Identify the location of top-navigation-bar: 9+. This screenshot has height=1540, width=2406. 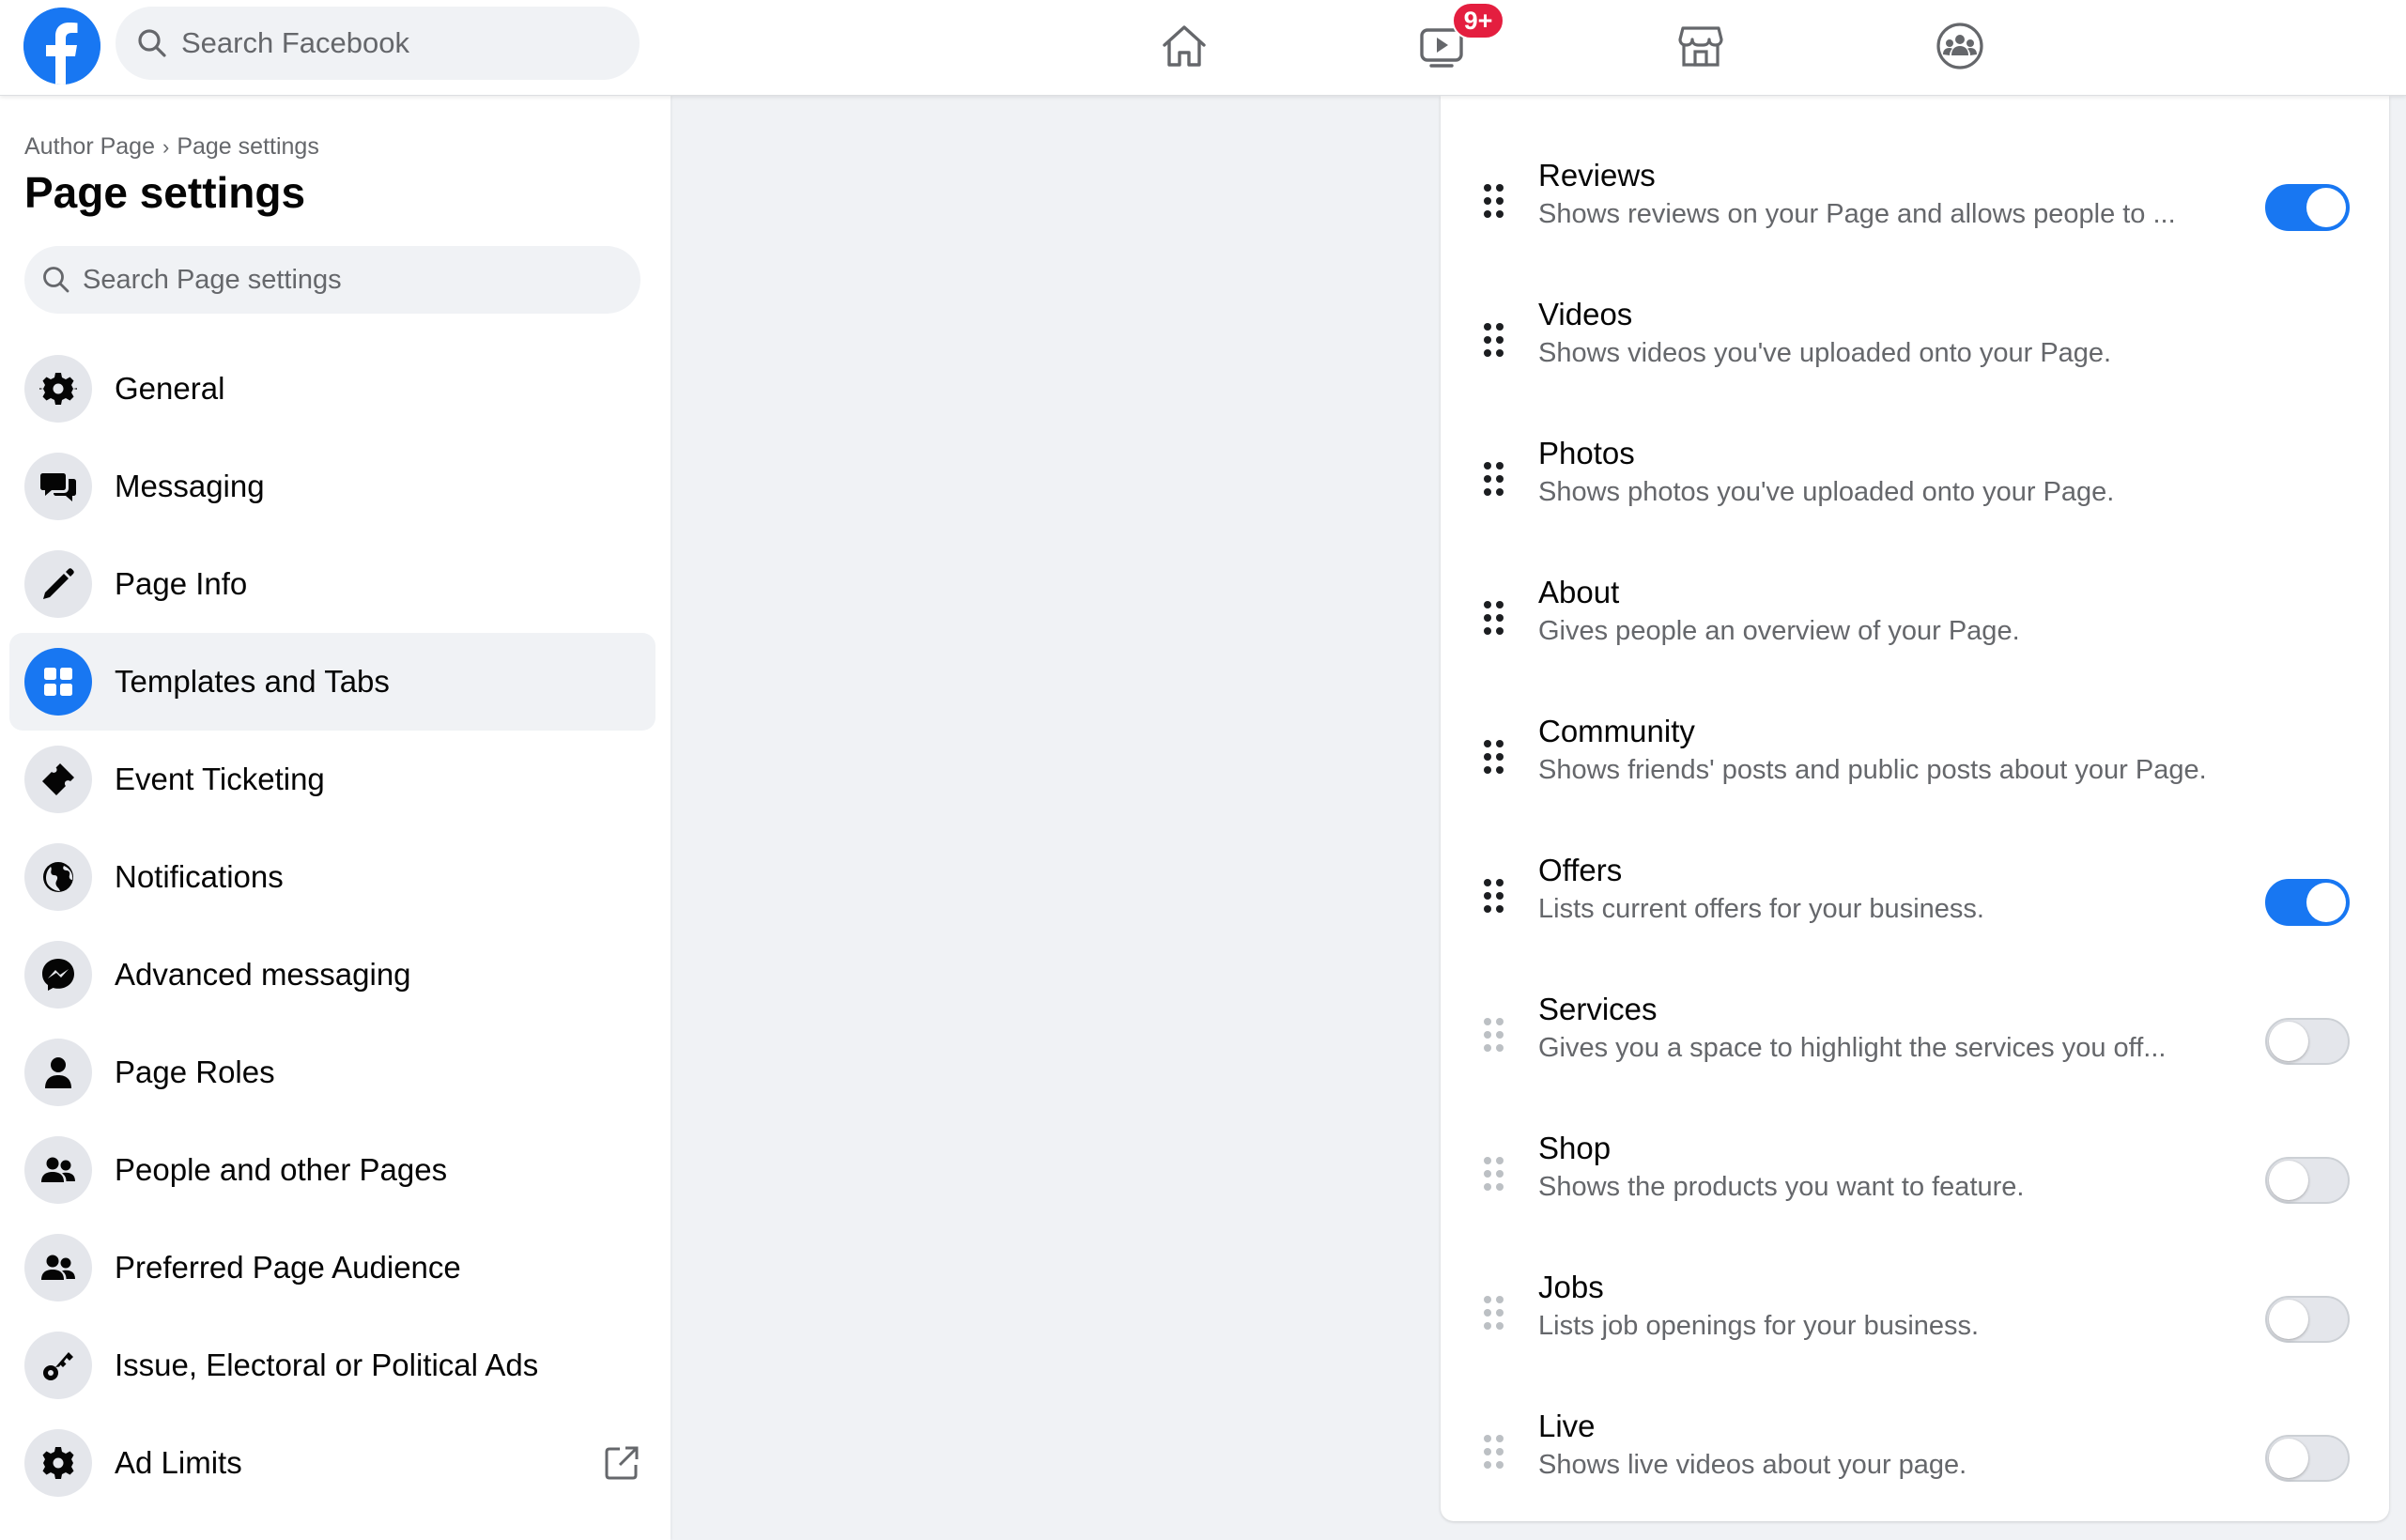
(1203, 48).